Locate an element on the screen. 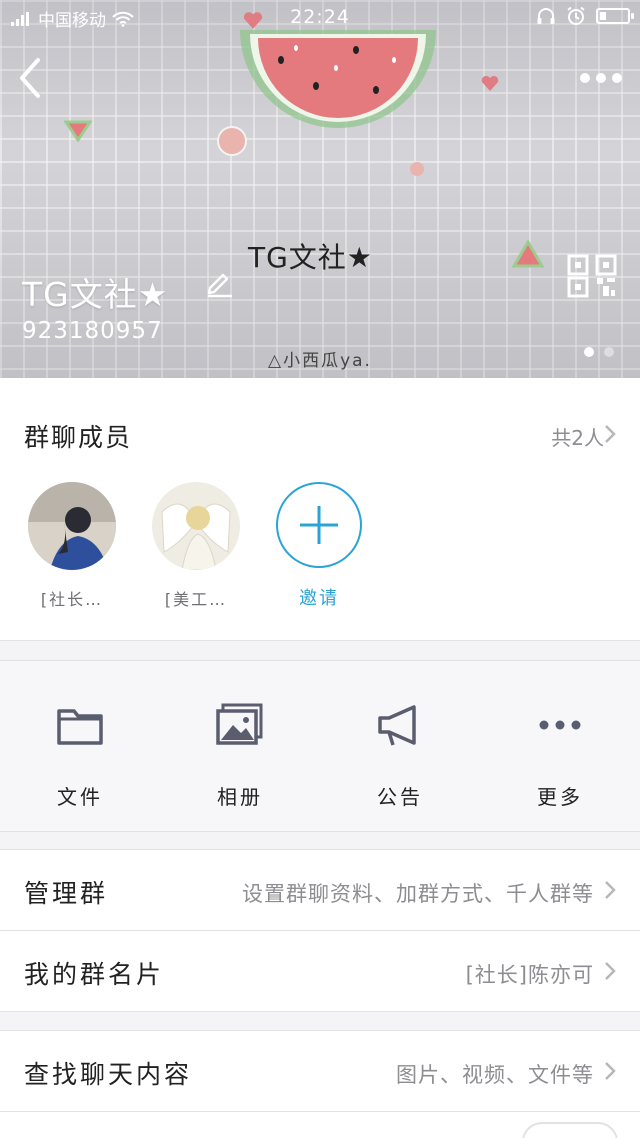 The height and width of the screenshot is (1138, 640). megaphone-icon is located at coordinates (397, 725).